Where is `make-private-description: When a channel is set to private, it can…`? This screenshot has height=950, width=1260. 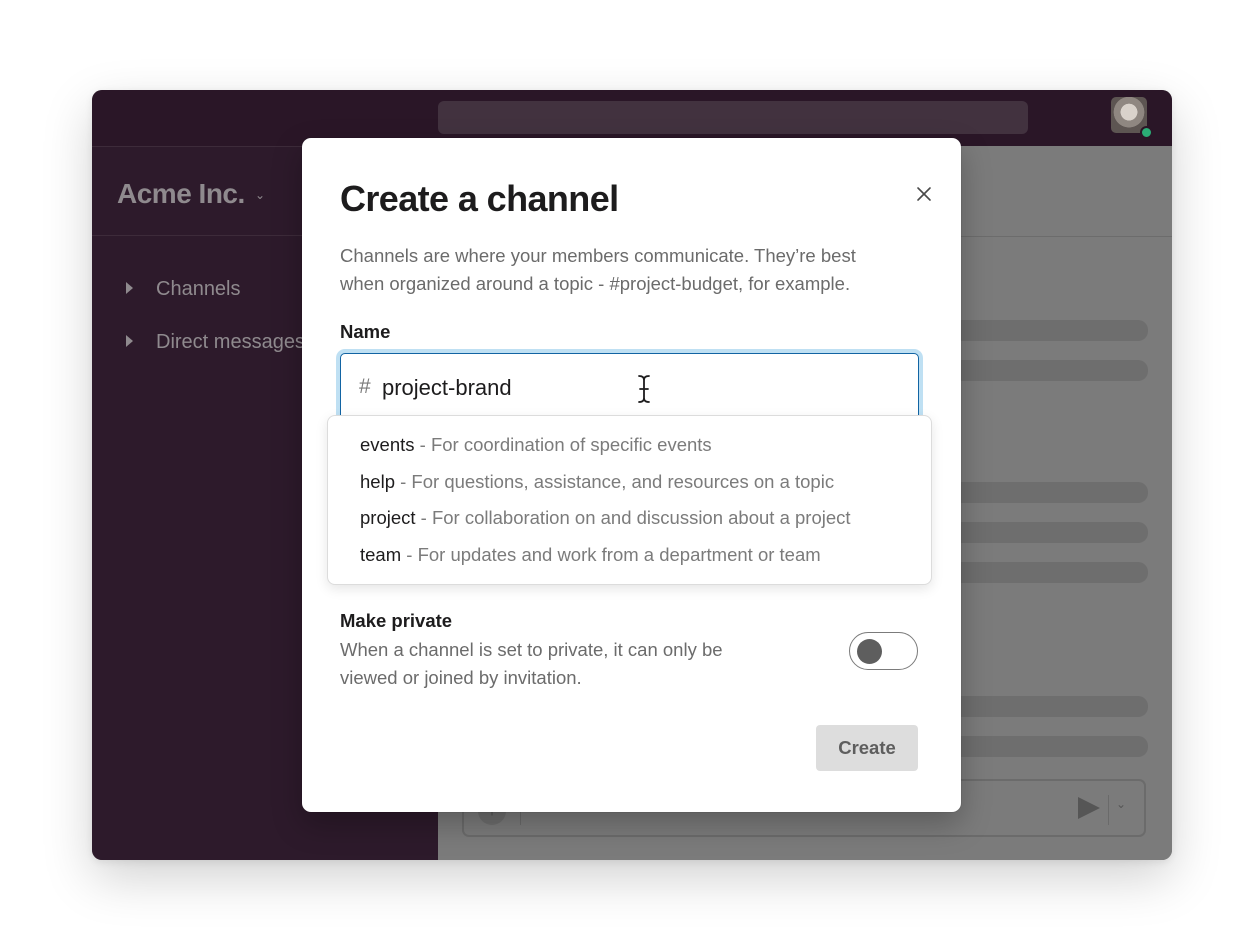 make-private-description: When a channel is set to private, it can… is located at coordinates (531, 663).